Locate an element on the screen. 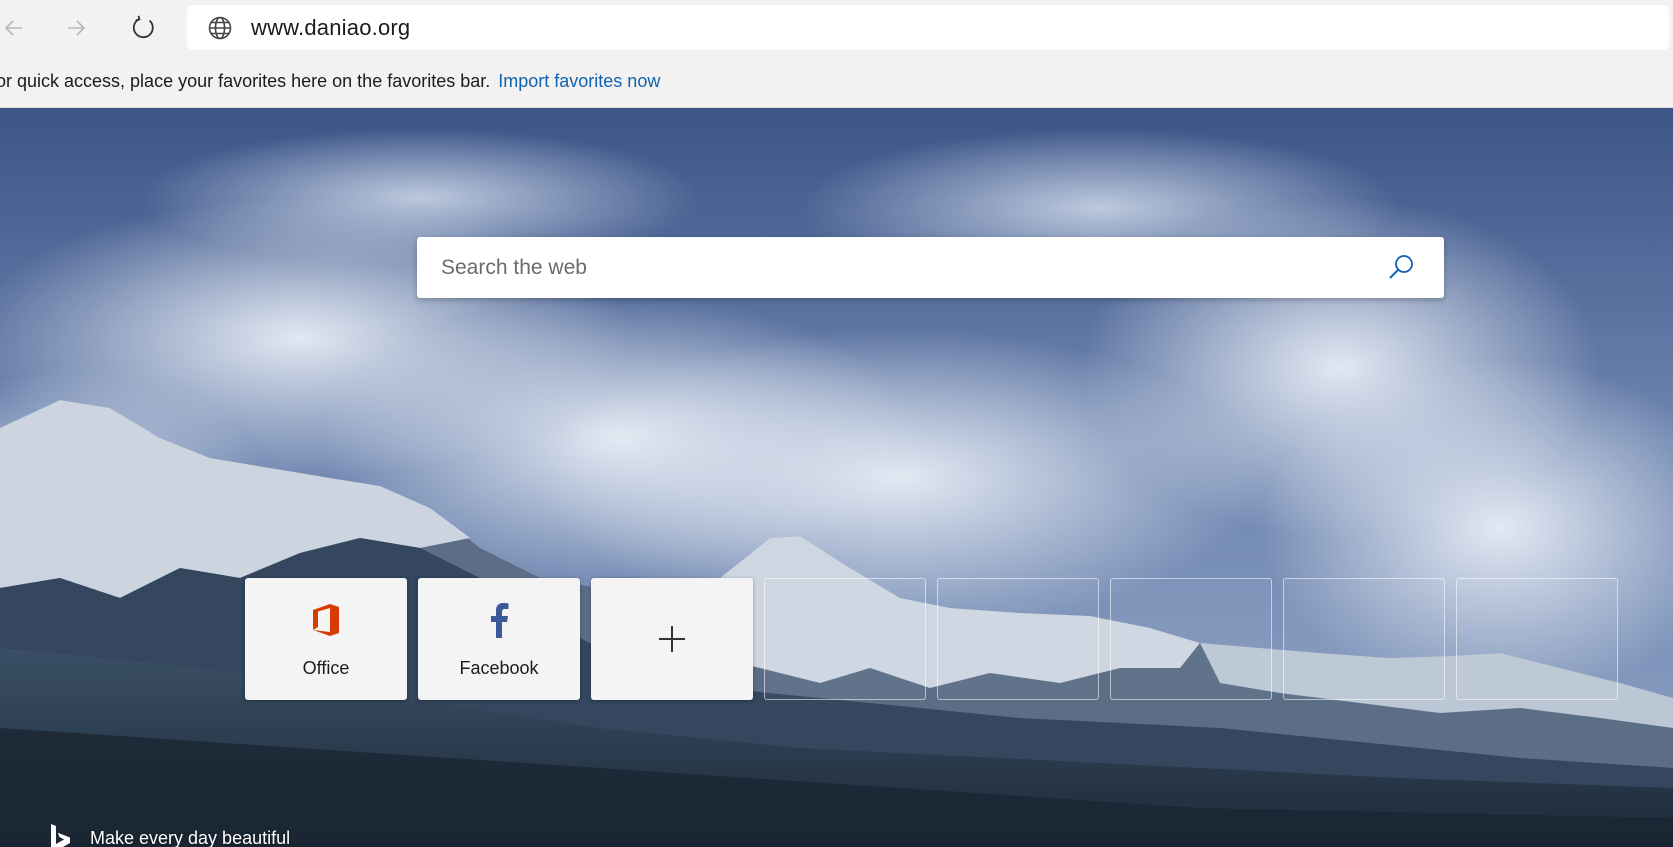 The width and height of the screenshot is (1673, 847). address-bar: www.daniao.org is located at coordinates (928, 27).